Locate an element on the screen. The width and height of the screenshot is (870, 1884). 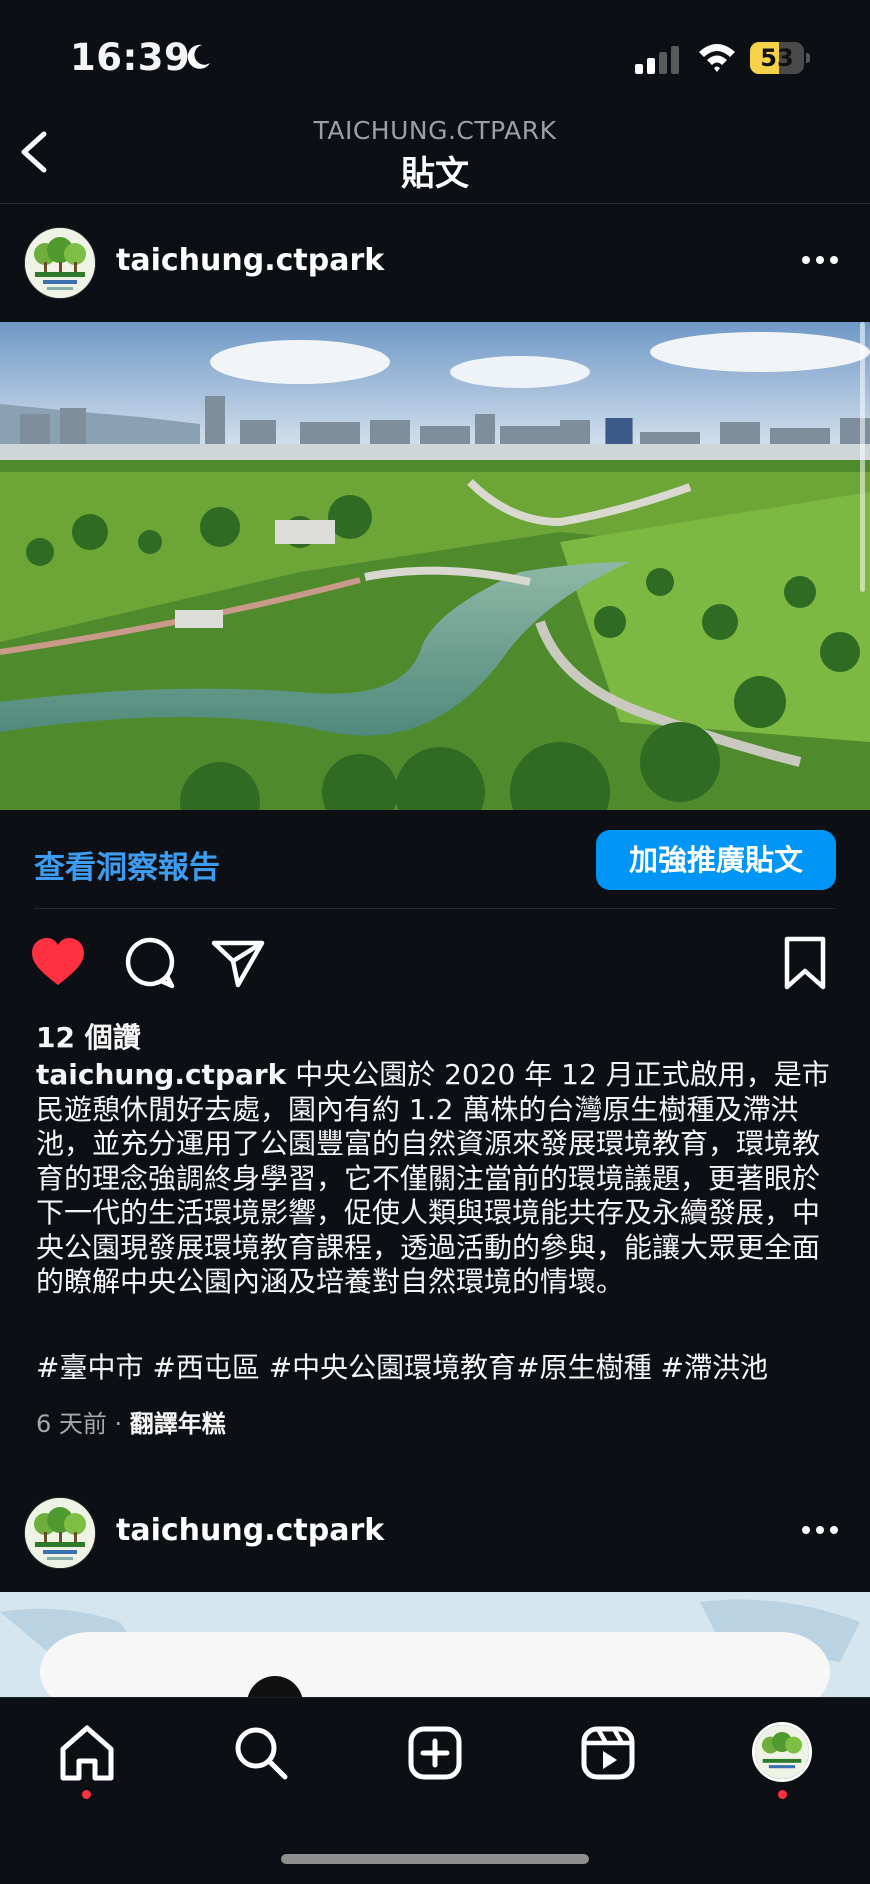
profile-avatar is located at coordinates (782, 1752).